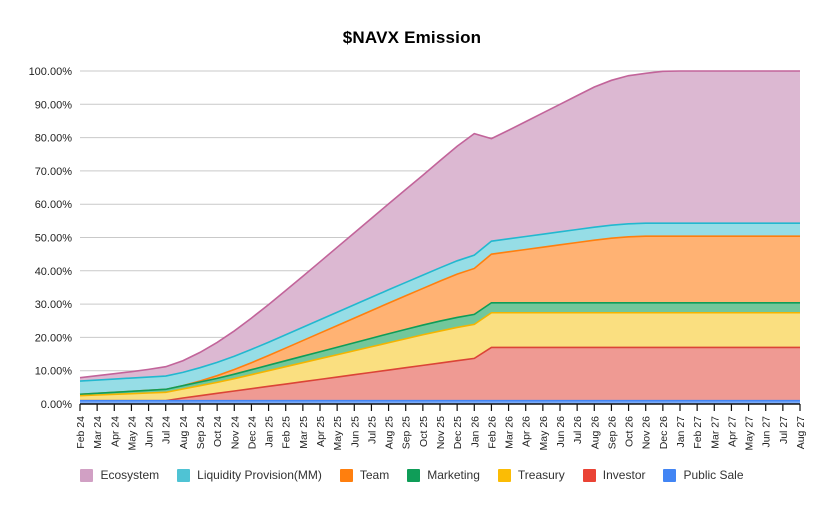 This screenshot has width=824, height=510. I want to click on x-axis-tick-label: Jun 25, so click(355, 432).